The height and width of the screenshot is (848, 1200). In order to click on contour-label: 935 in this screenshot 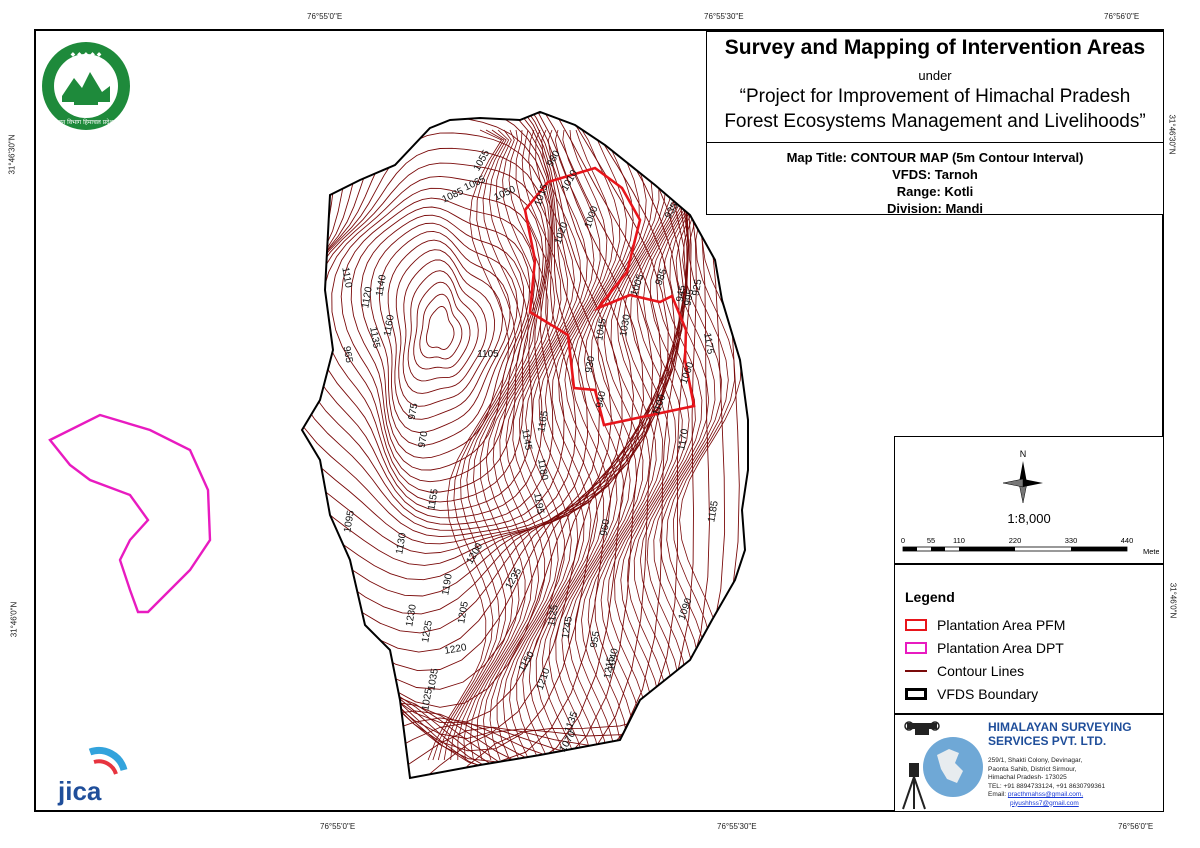, I will do `click(672, 210)`.